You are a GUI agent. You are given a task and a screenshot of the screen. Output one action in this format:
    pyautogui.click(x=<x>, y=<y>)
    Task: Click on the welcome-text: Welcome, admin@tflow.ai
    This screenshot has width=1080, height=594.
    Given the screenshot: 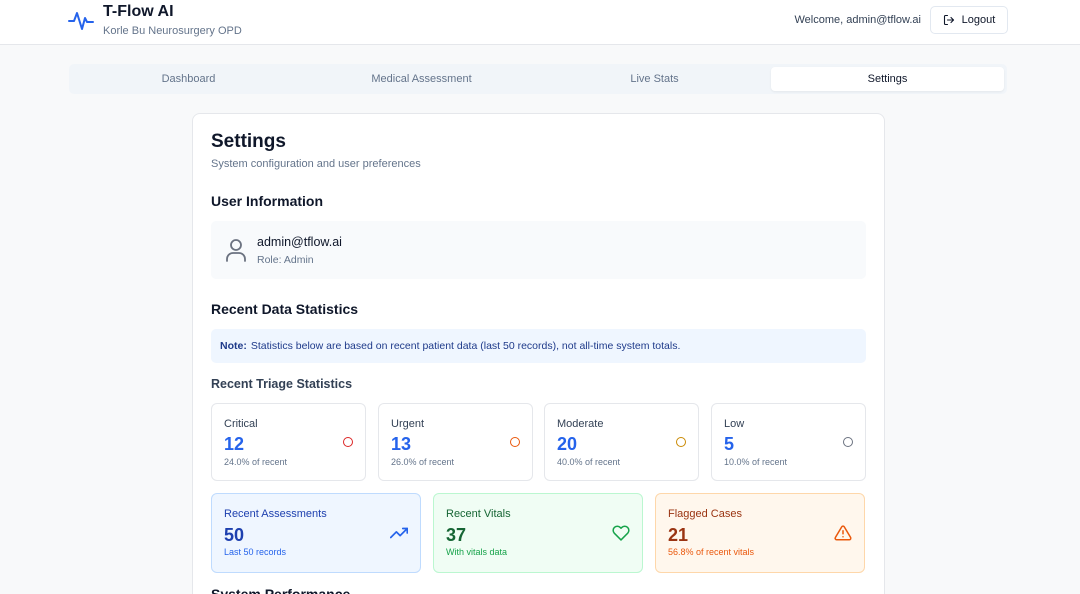 What is the action you would take?
    pyautogui.click(x=857, y=20)
    